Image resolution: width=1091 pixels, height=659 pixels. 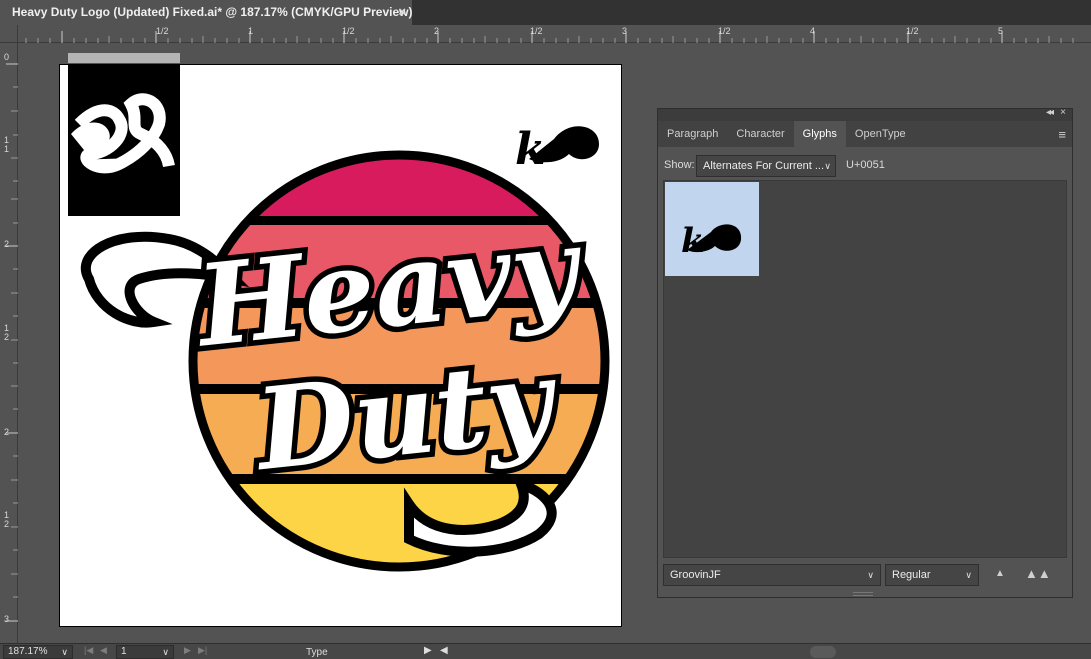 What do you see at coordinates (865, 165) in the screenshot?
I see `unicode-readout: U+0051` at bounding box center [865, 165].